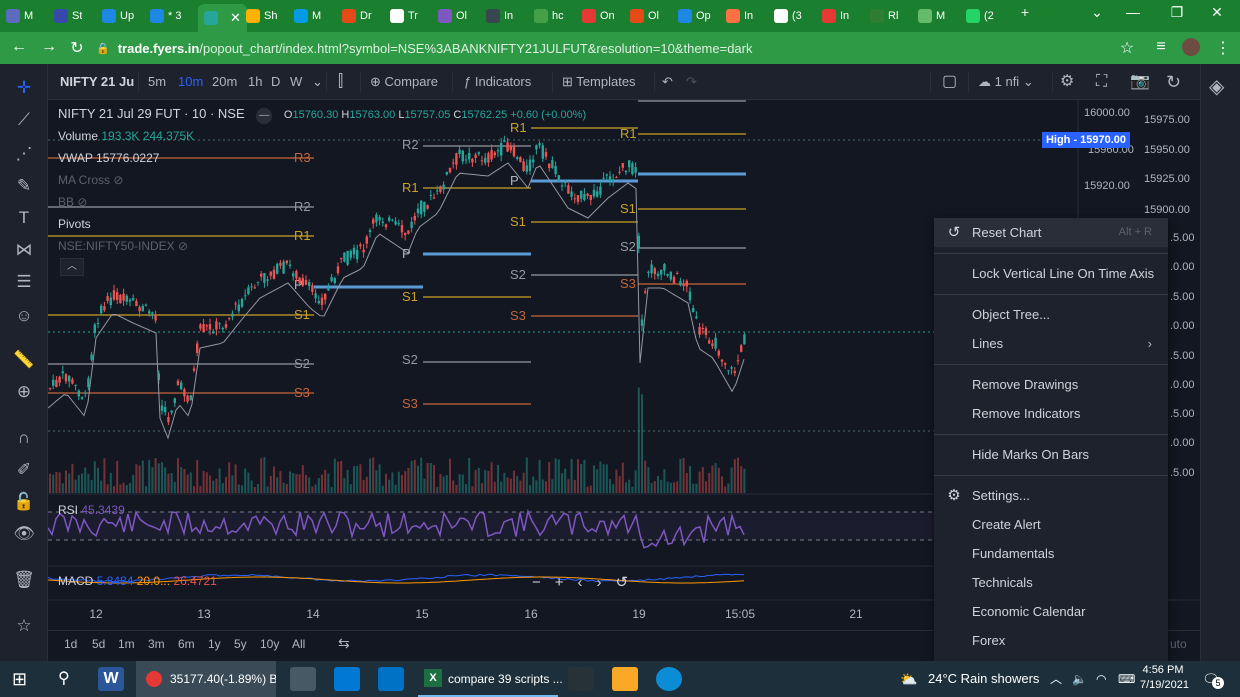 The image size is (1240, 697). I want to click on rsi-legend: RSI 45.3439, so click(91, 510).